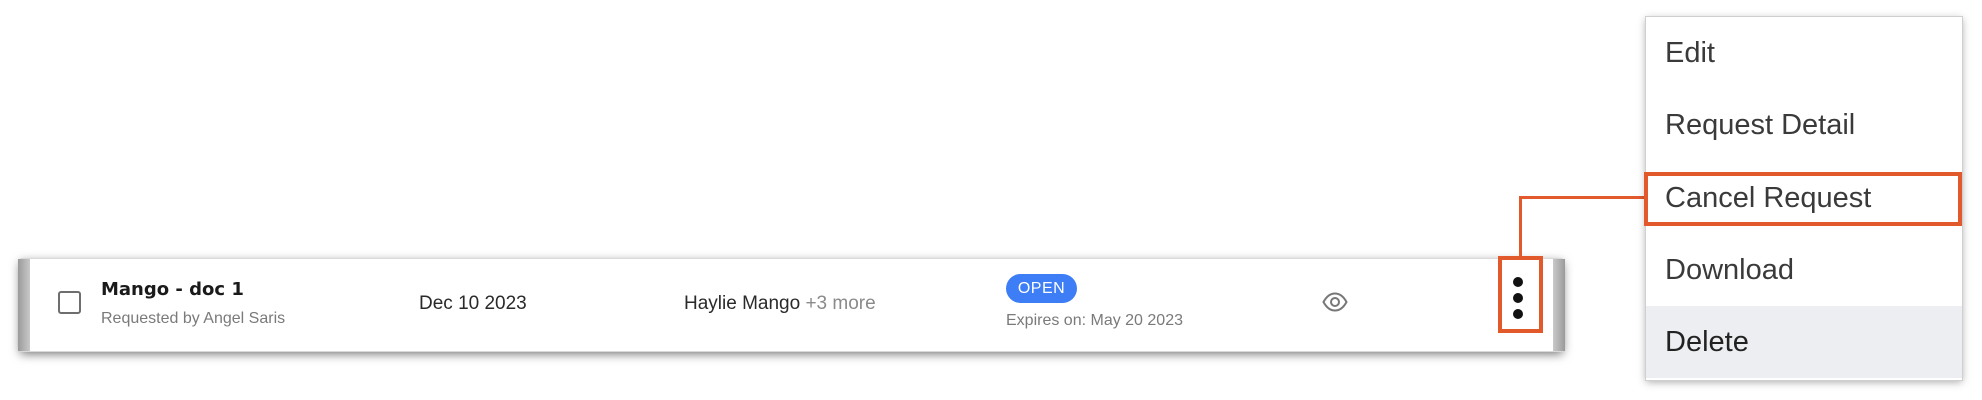 This screenshot has height=400, width=1982. Describe the element at coordinates (742, 303) in the screenshot. I see `recipient-primary: Haylie Mango` at that location.